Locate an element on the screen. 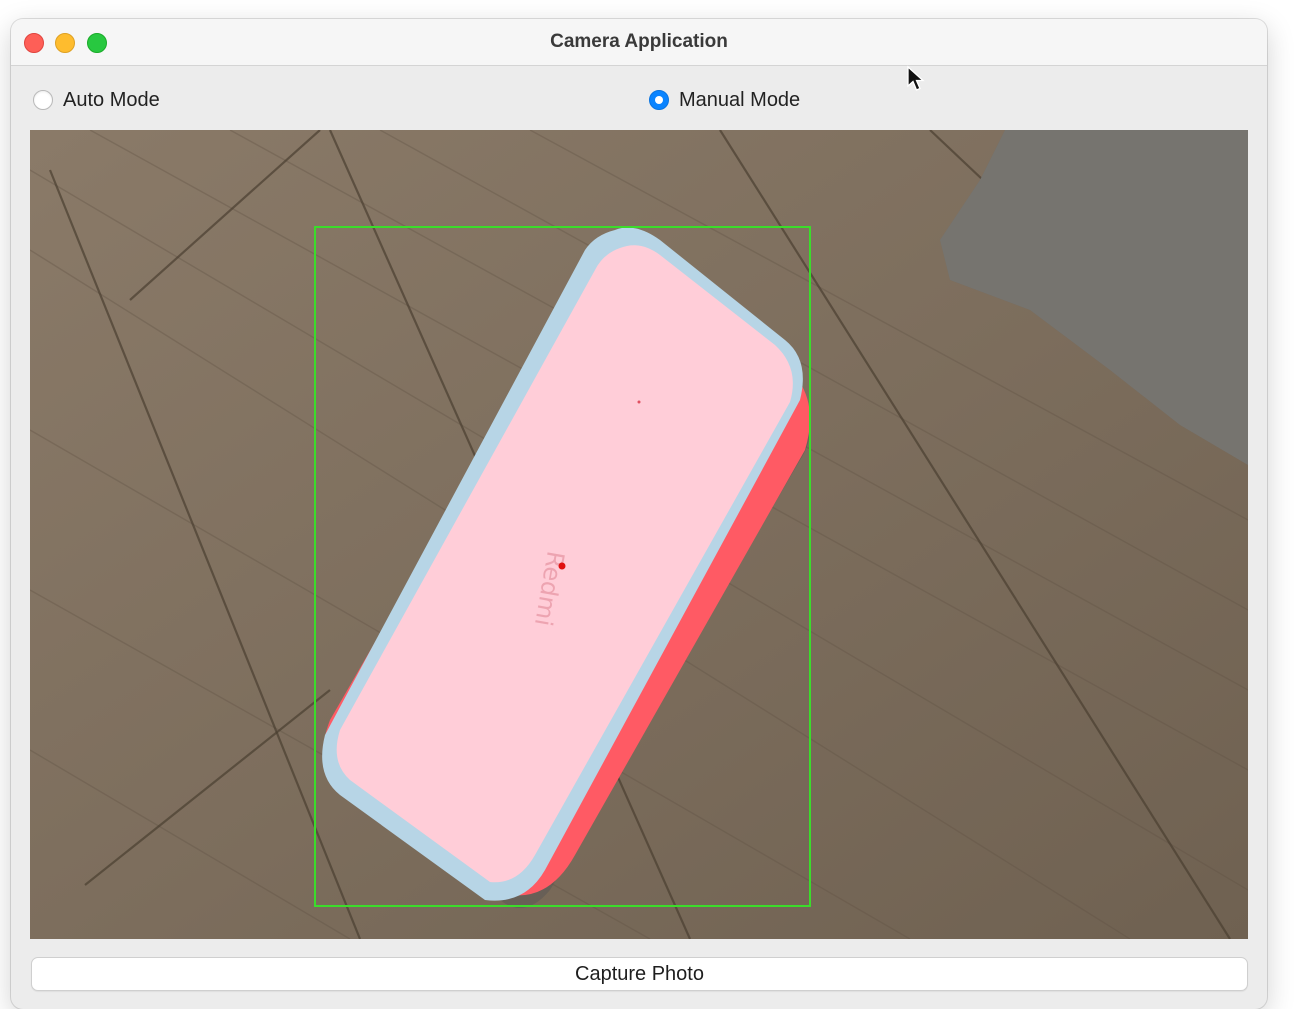  auto-mode-radio: Auto Mode is located at coordinates (96, 100).